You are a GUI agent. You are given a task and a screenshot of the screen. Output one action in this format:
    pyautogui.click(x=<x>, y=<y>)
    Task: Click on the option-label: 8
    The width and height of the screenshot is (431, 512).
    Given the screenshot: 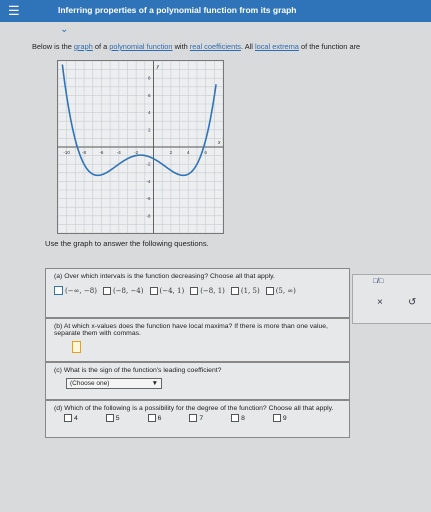 What is the action you would take?
    pyautogui.click(x=243, y=418)
    